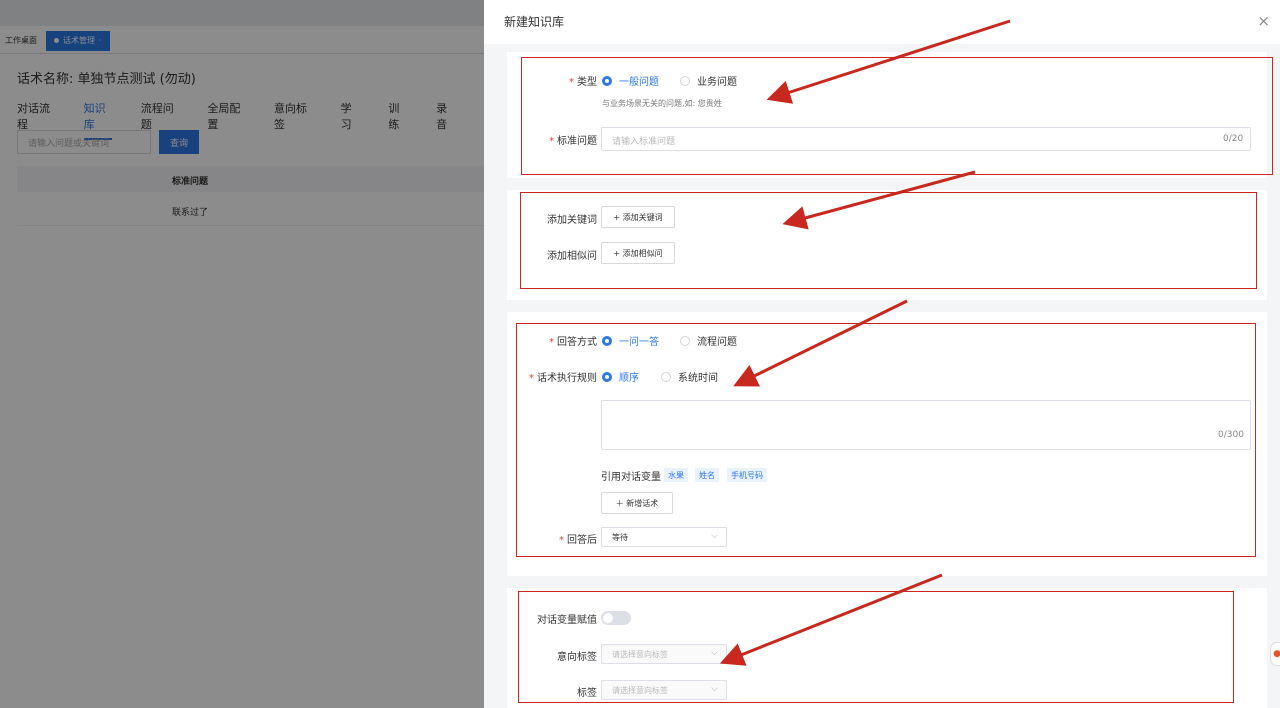 The image size is (1280, 708). I want to click on drawer-title: 新建知识库, so click(534, 22).